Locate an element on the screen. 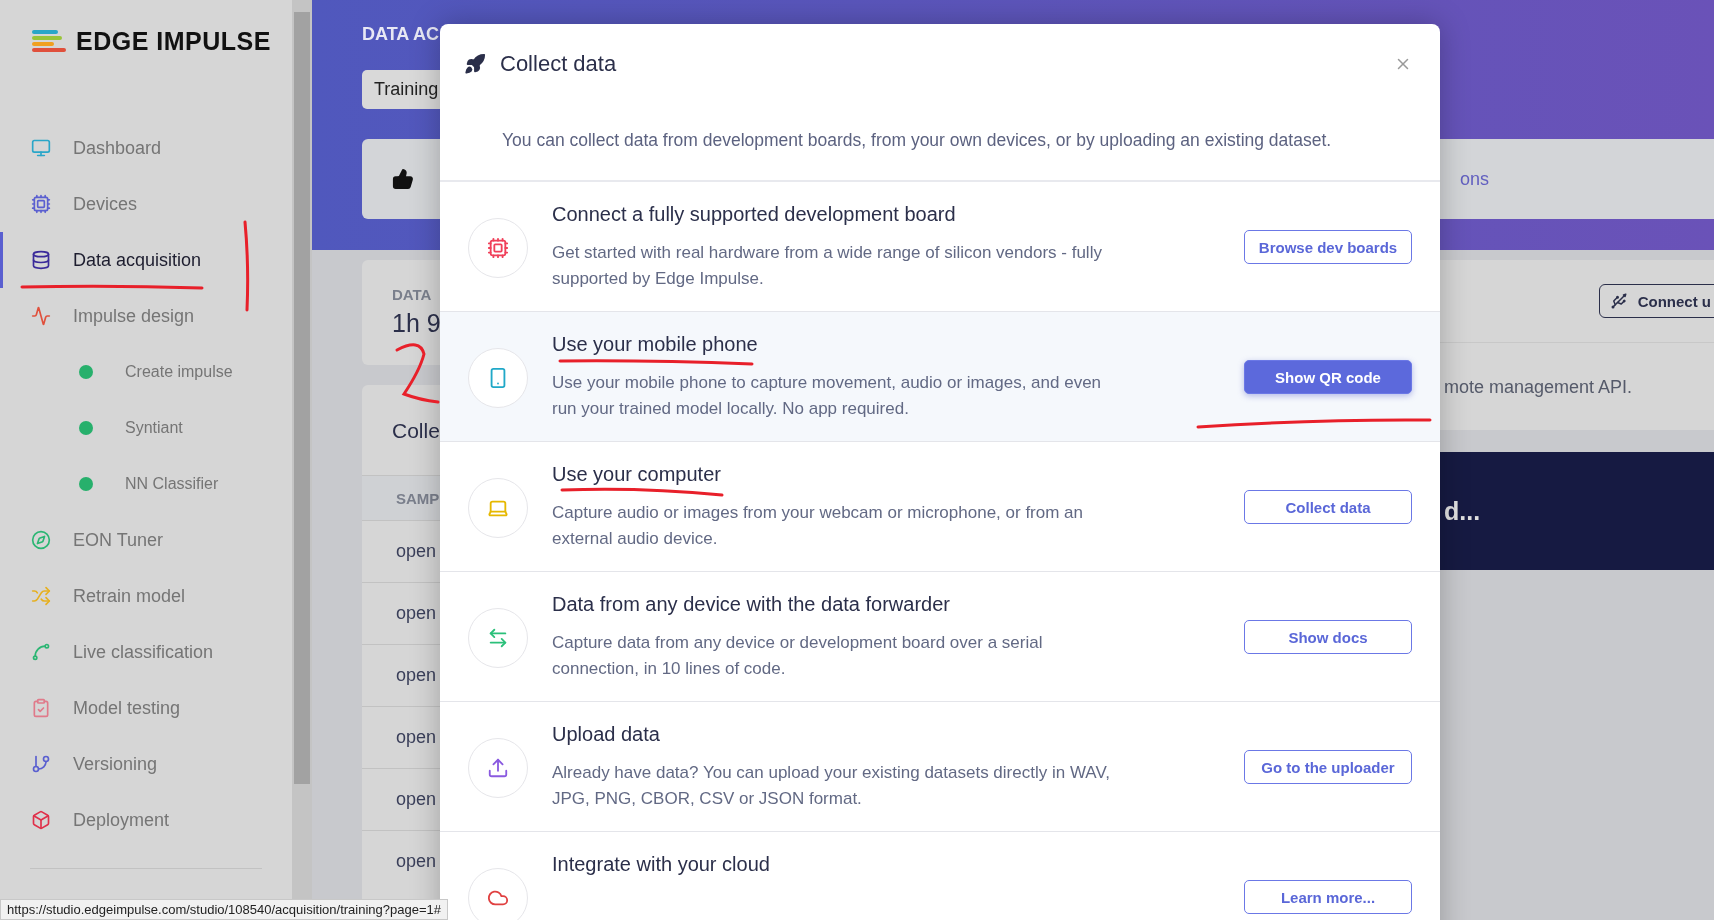  option-description: Use your mobile phone to capture movement, audio or images, and even run your trained model locally. No app required. is located at coordinates (827, 396).